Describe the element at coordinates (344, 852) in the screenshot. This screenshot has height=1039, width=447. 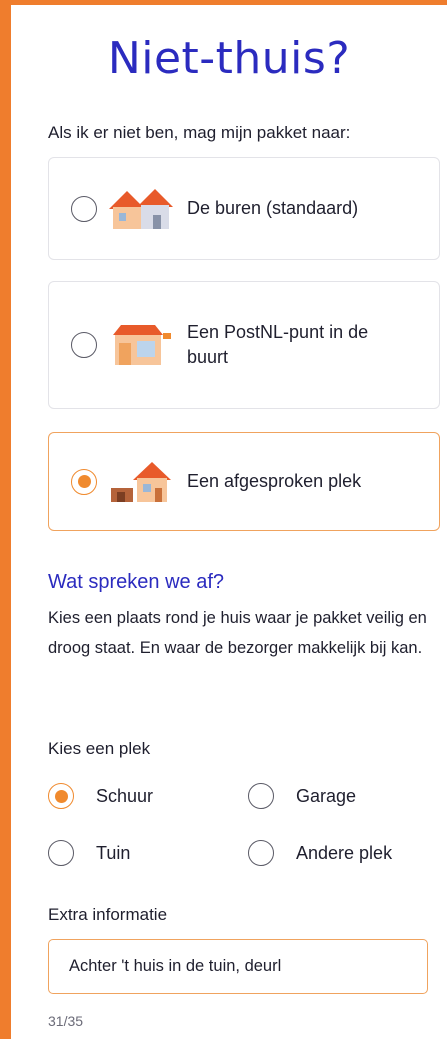
I see `choice-andere-plek-label: Andere plek` at that location.